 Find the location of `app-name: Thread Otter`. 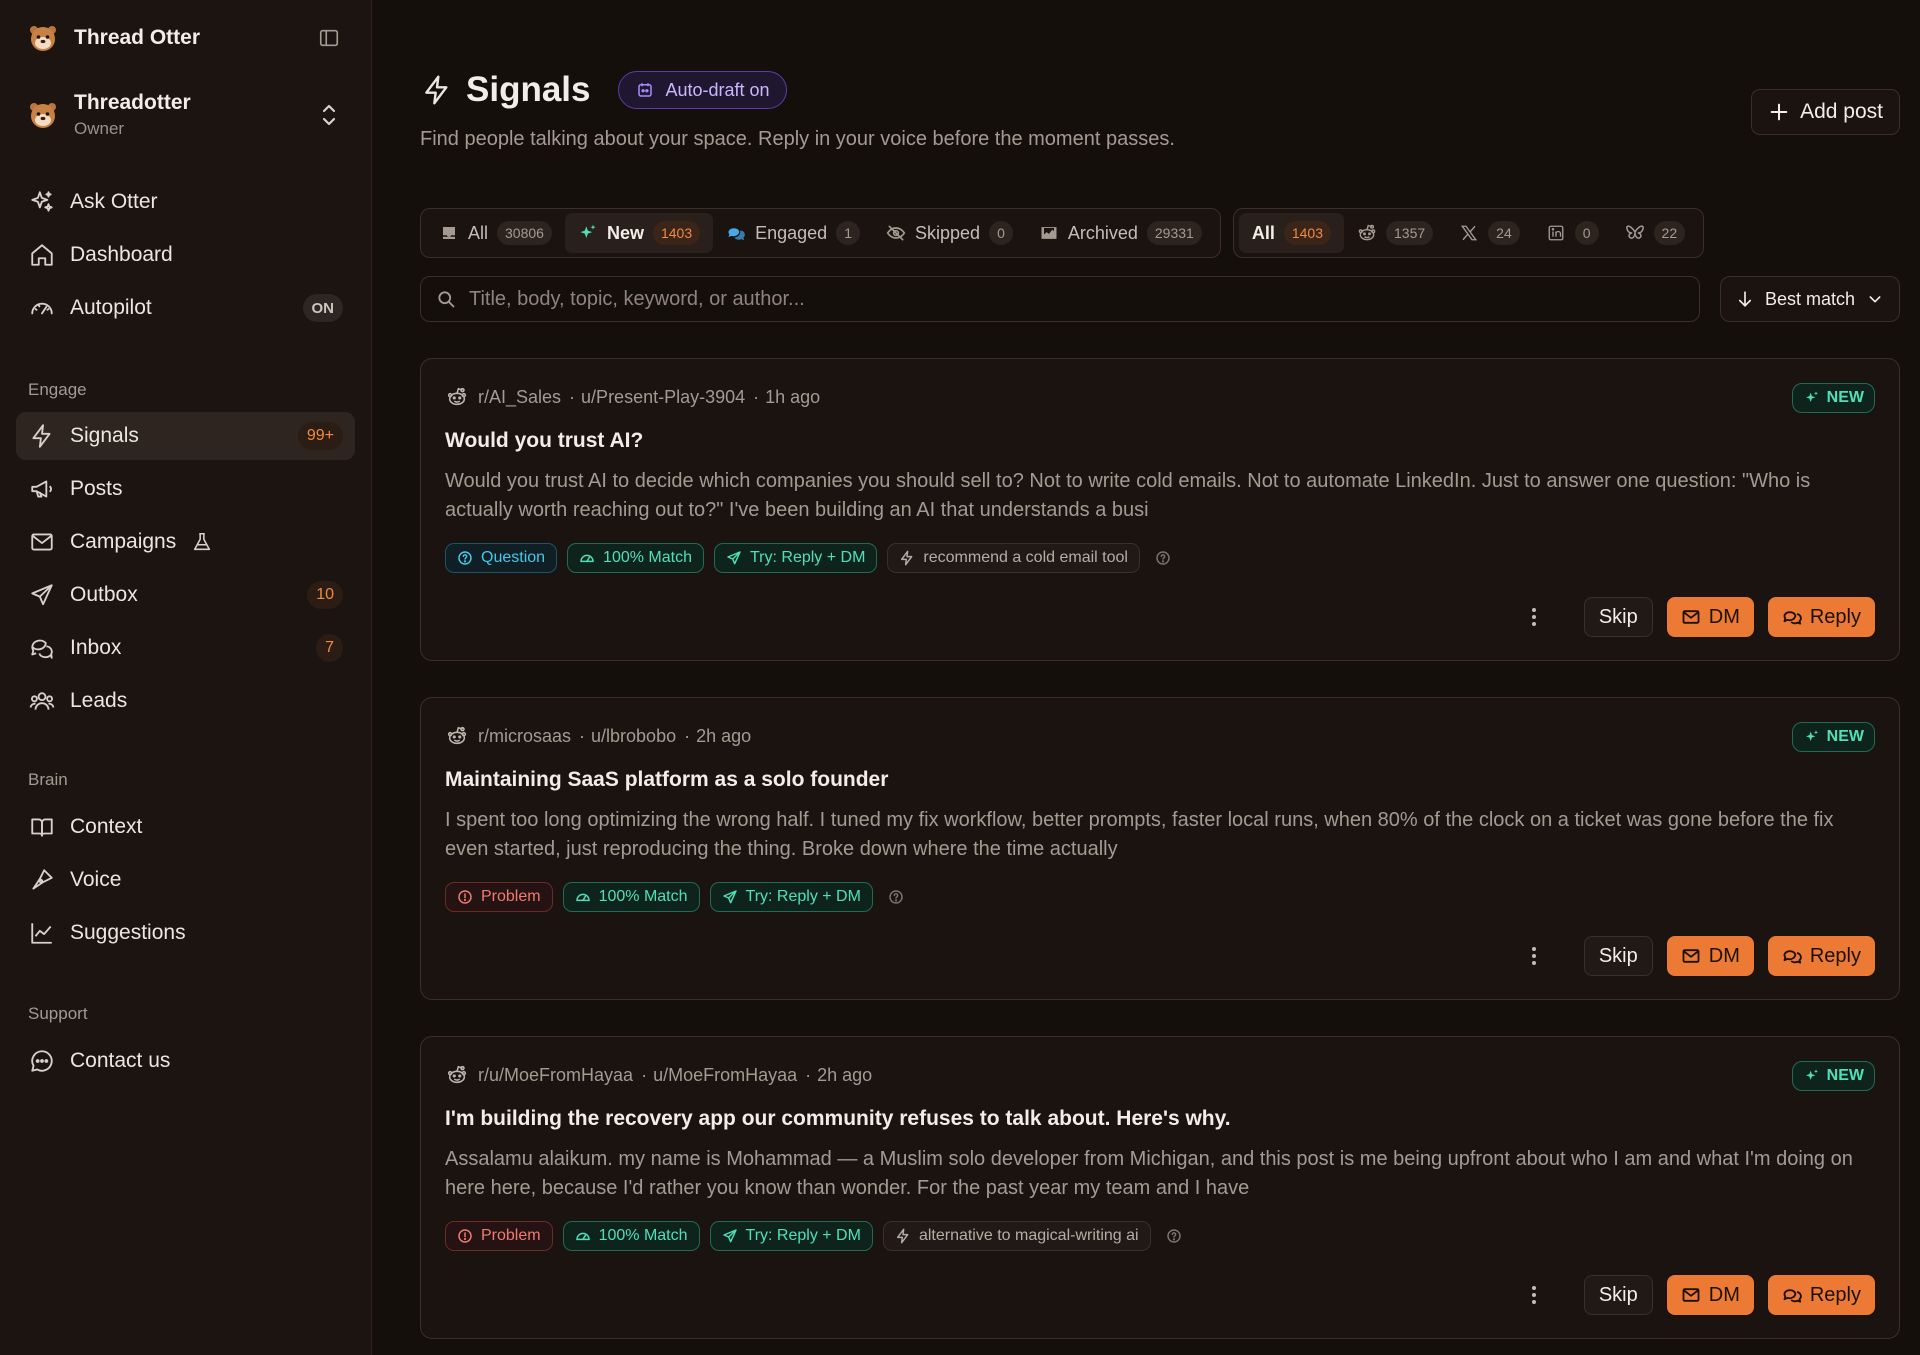

app-name: Thread Otter is located at coordinates (137, 37).